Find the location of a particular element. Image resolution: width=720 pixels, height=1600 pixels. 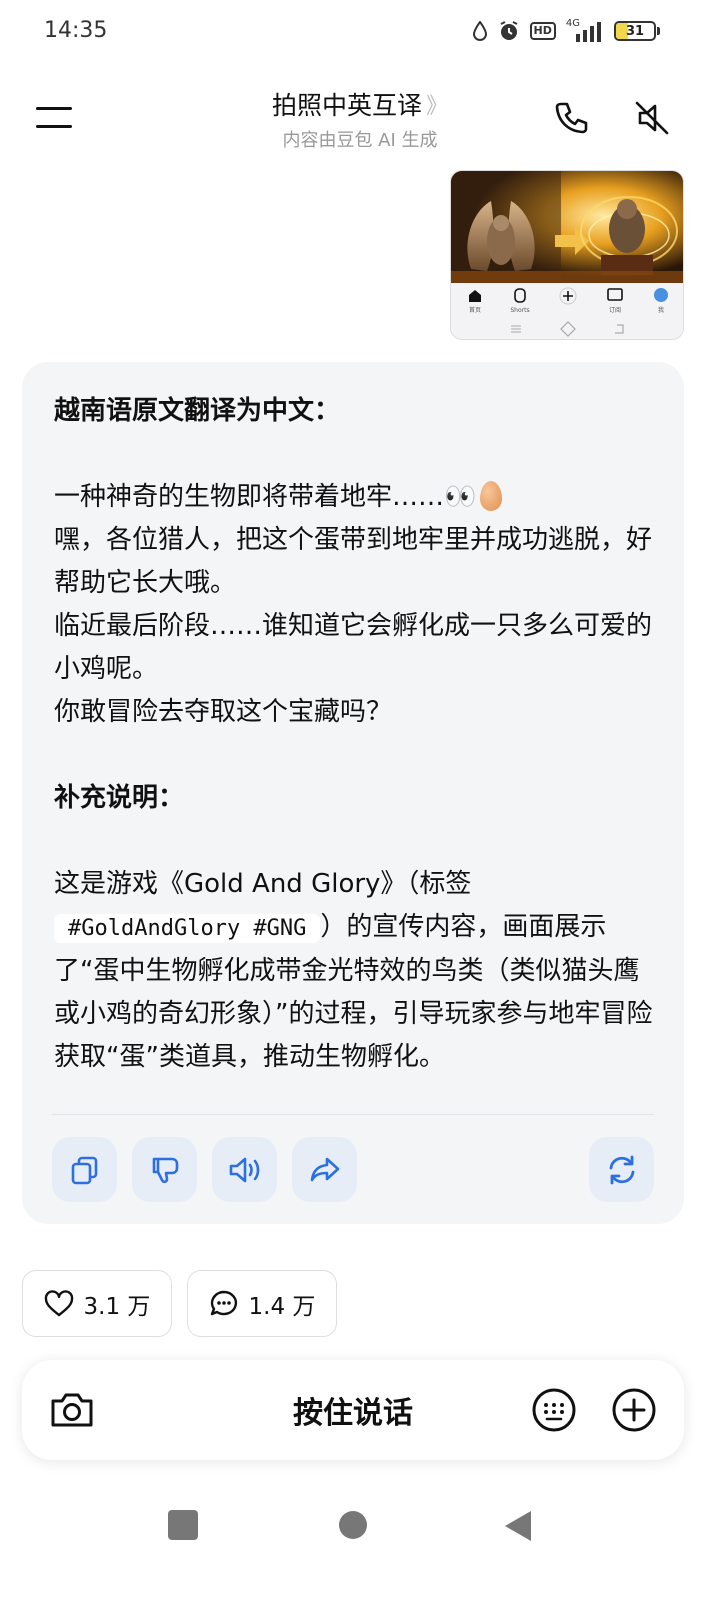

plus-button is located at coordinates (634, 1410).